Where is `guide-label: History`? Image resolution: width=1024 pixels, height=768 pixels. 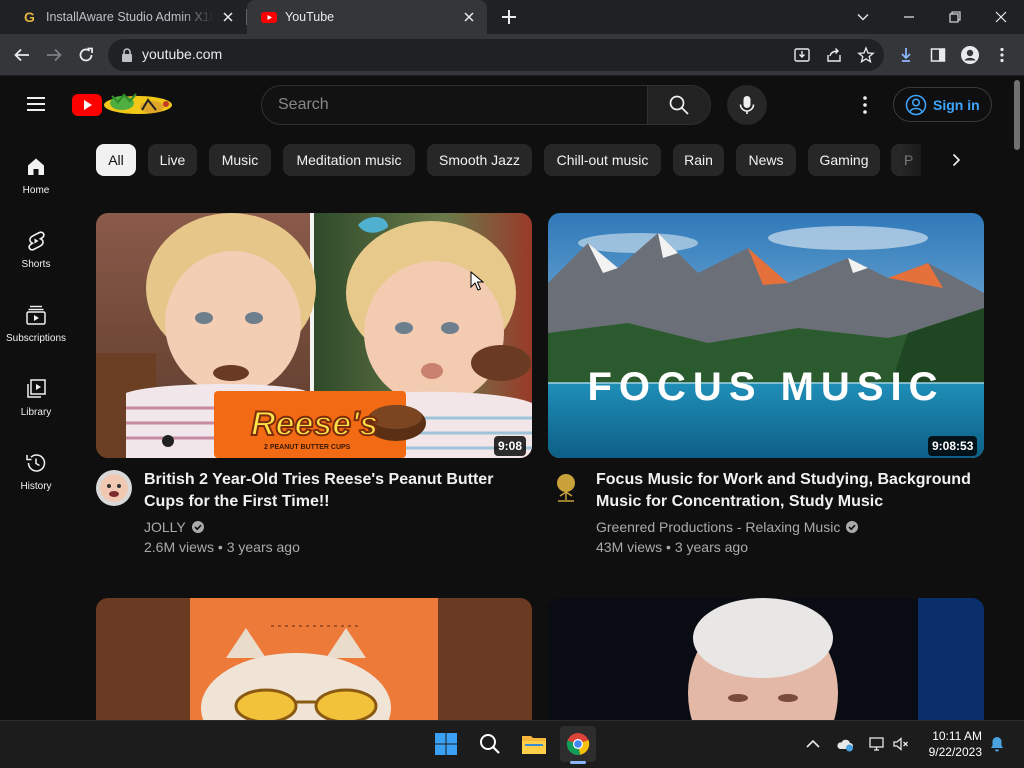 guide-label: History is located at coordinates (36, 486).